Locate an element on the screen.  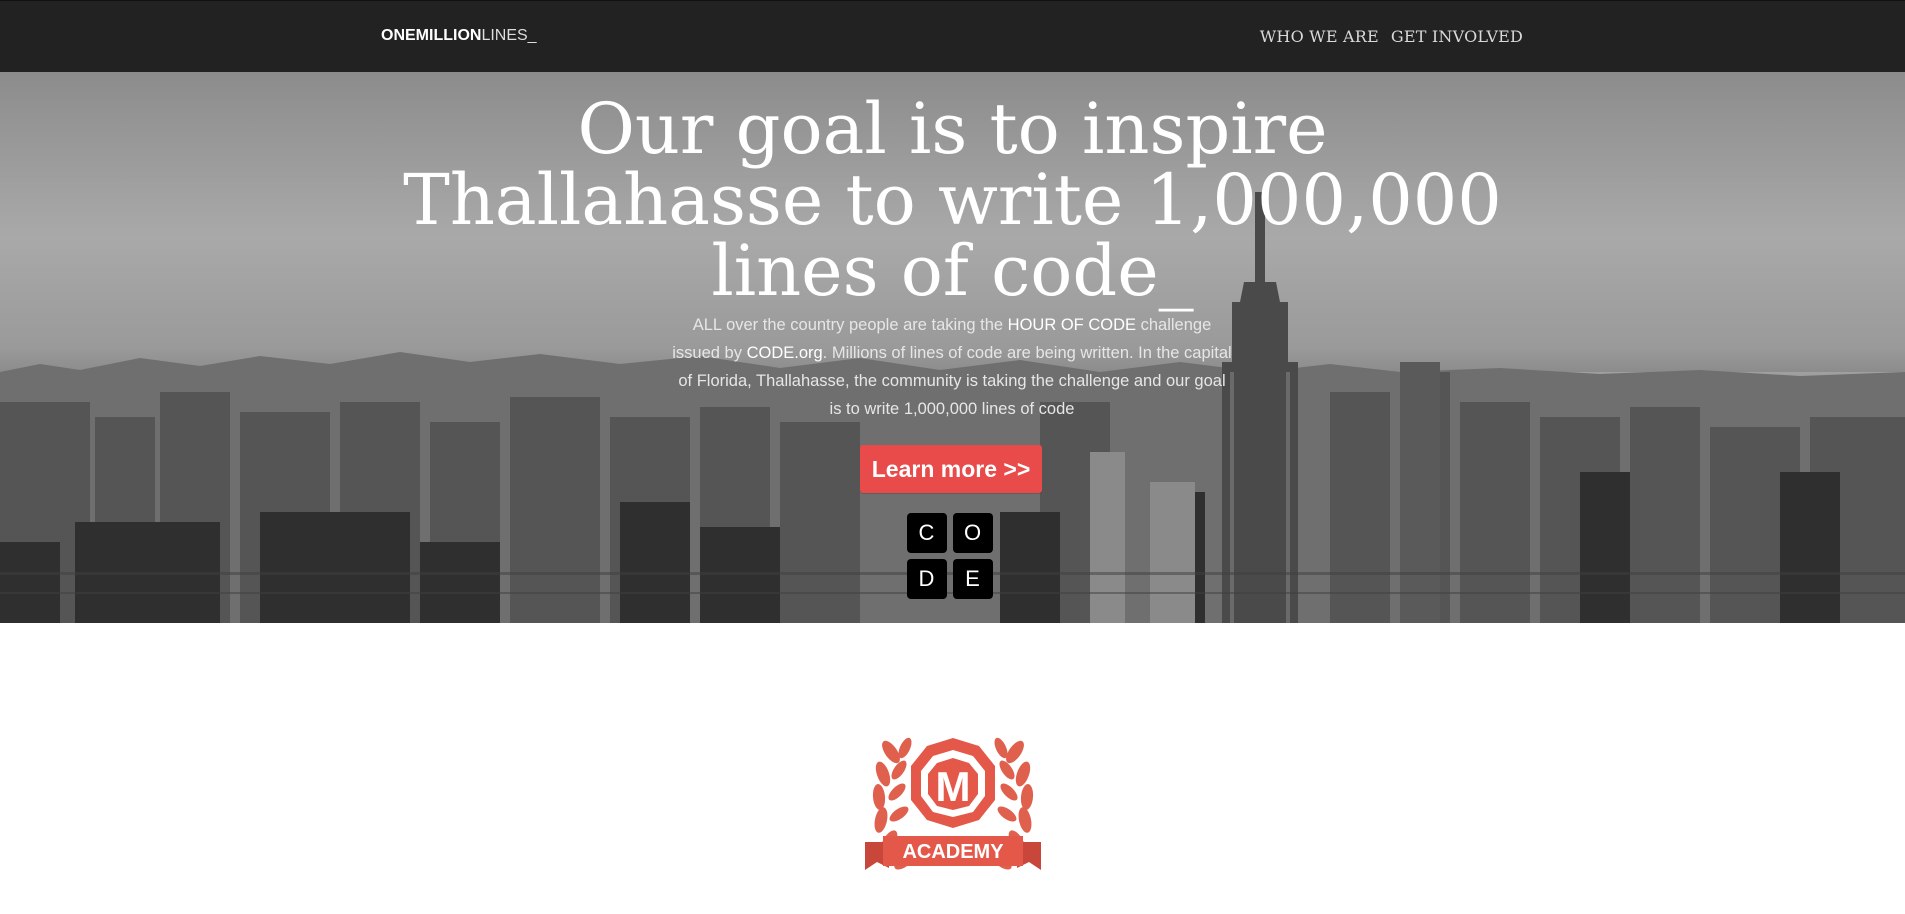
nav-link-who-we-are: WHO WE ARE is located at coordinates (1319, 36).